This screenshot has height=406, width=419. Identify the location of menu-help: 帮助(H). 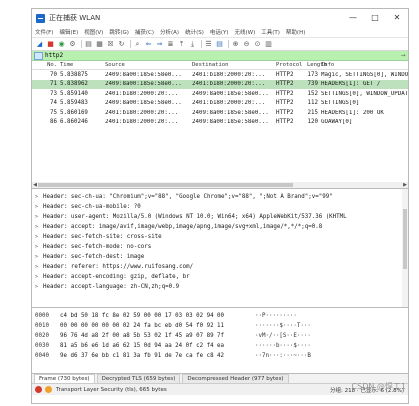
(295, 32).